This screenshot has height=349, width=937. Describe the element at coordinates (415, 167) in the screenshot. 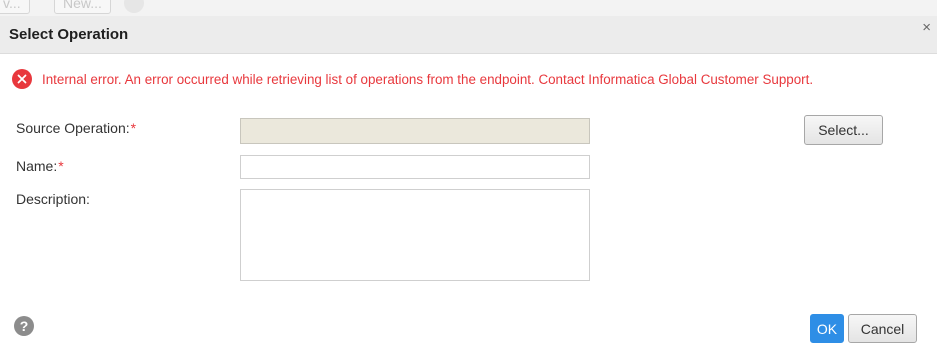

I see `name-field` at that location.